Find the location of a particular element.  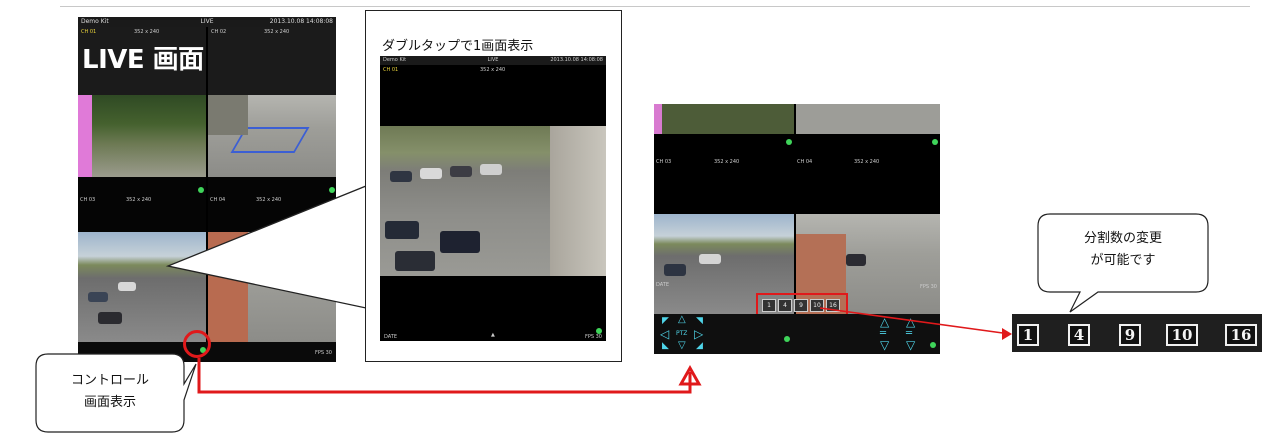

strip-split-button-1: 1 is located at coordinates (1028, 335).